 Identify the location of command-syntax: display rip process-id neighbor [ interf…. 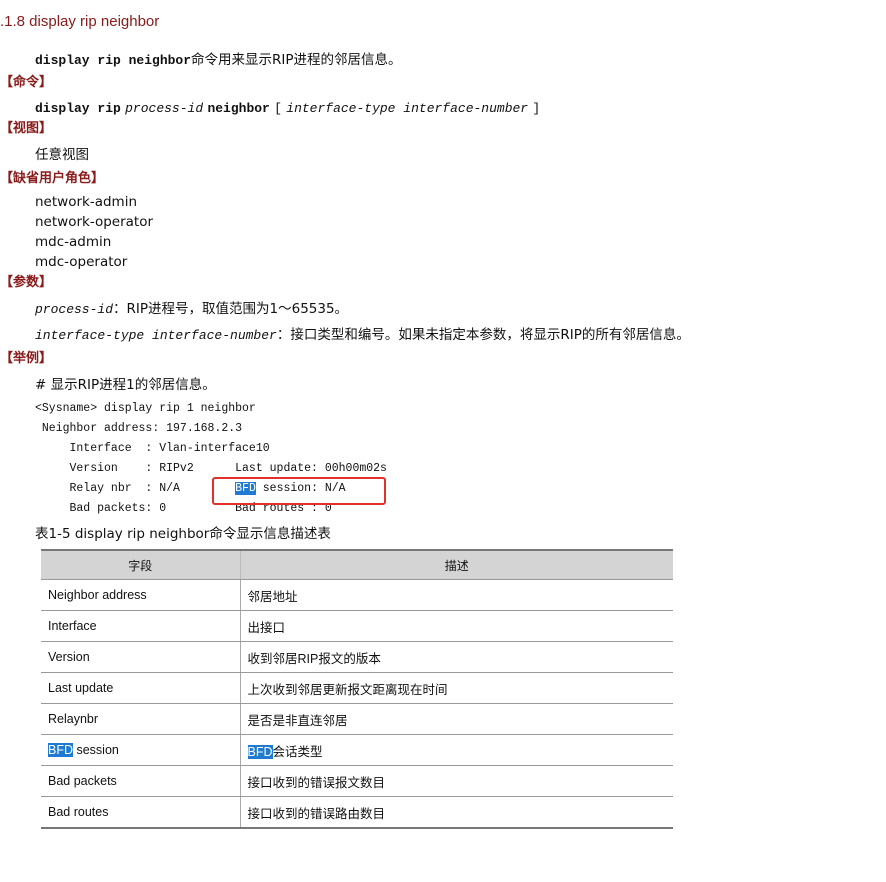
(287, 108).